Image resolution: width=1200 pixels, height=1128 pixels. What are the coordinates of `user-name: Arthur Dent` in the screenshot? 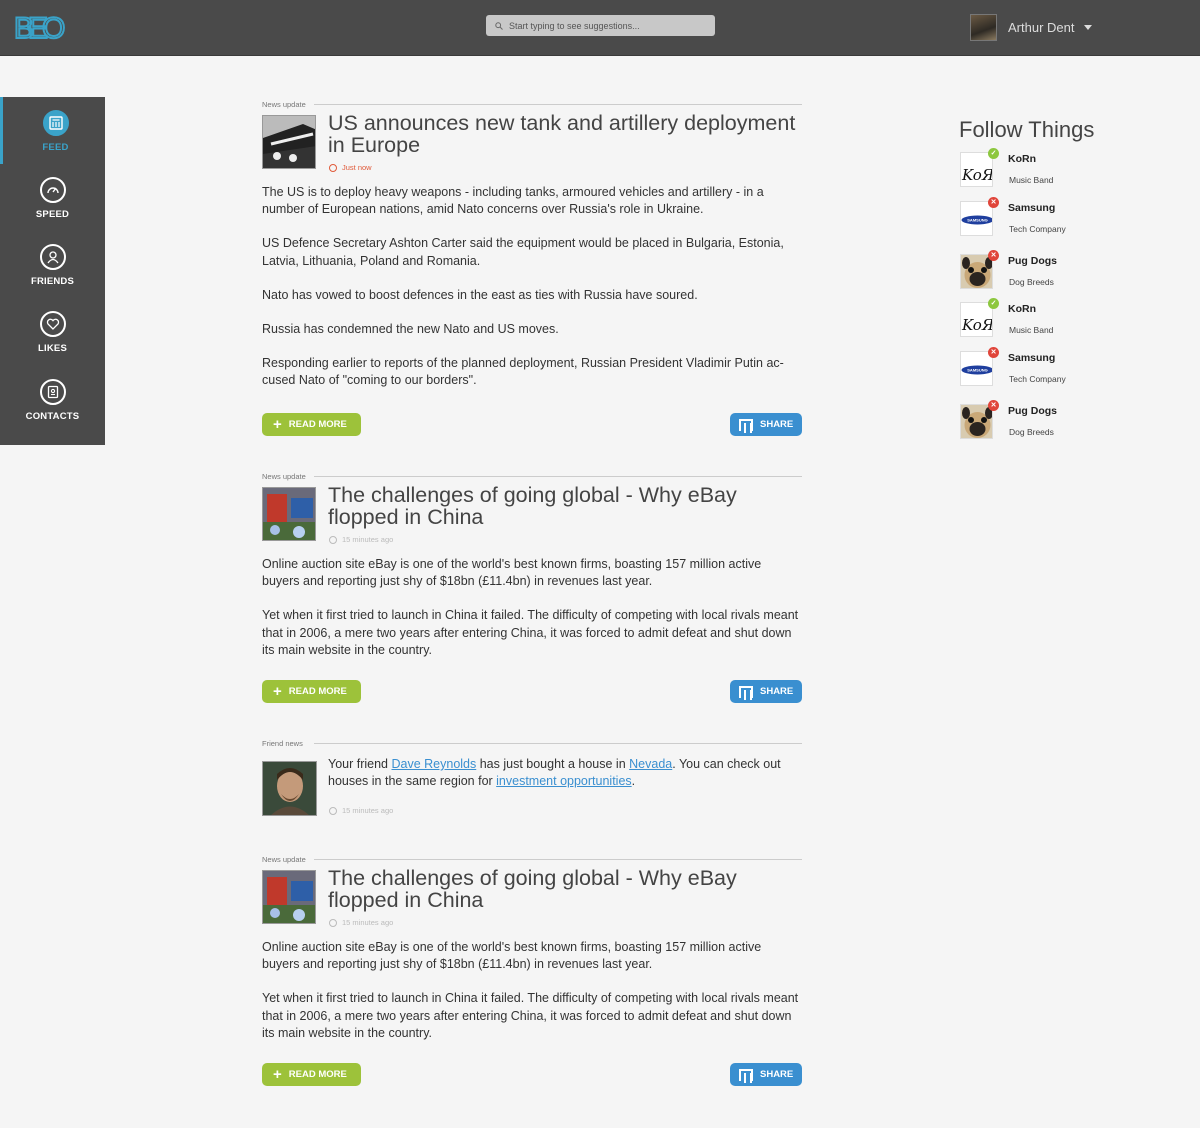 It's located at (1041, 27).